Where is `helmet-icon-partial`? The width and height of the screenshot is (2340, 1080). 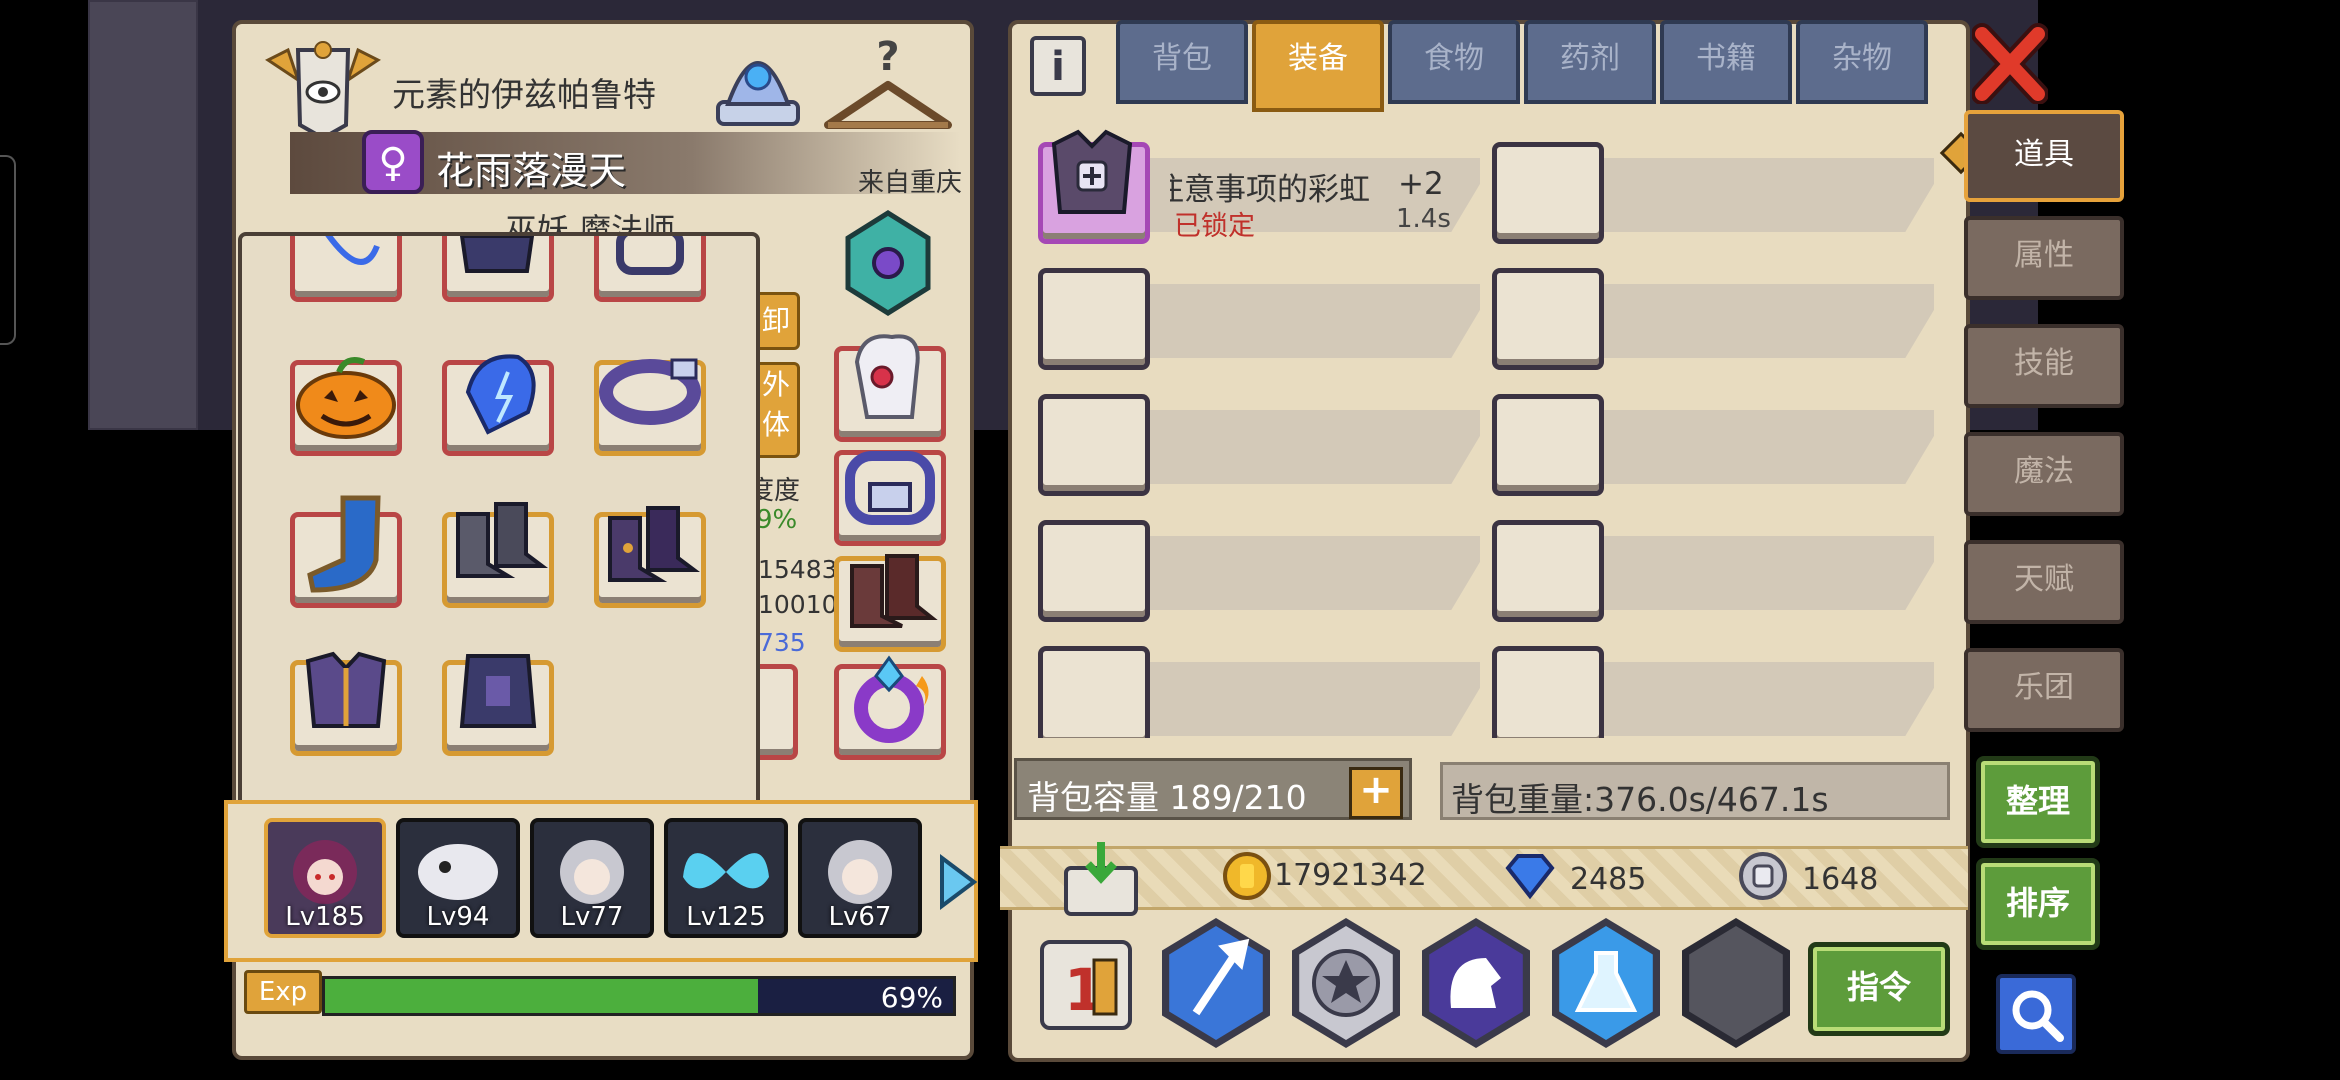
helmet-icon-partial is located at coordinates (497, 256).